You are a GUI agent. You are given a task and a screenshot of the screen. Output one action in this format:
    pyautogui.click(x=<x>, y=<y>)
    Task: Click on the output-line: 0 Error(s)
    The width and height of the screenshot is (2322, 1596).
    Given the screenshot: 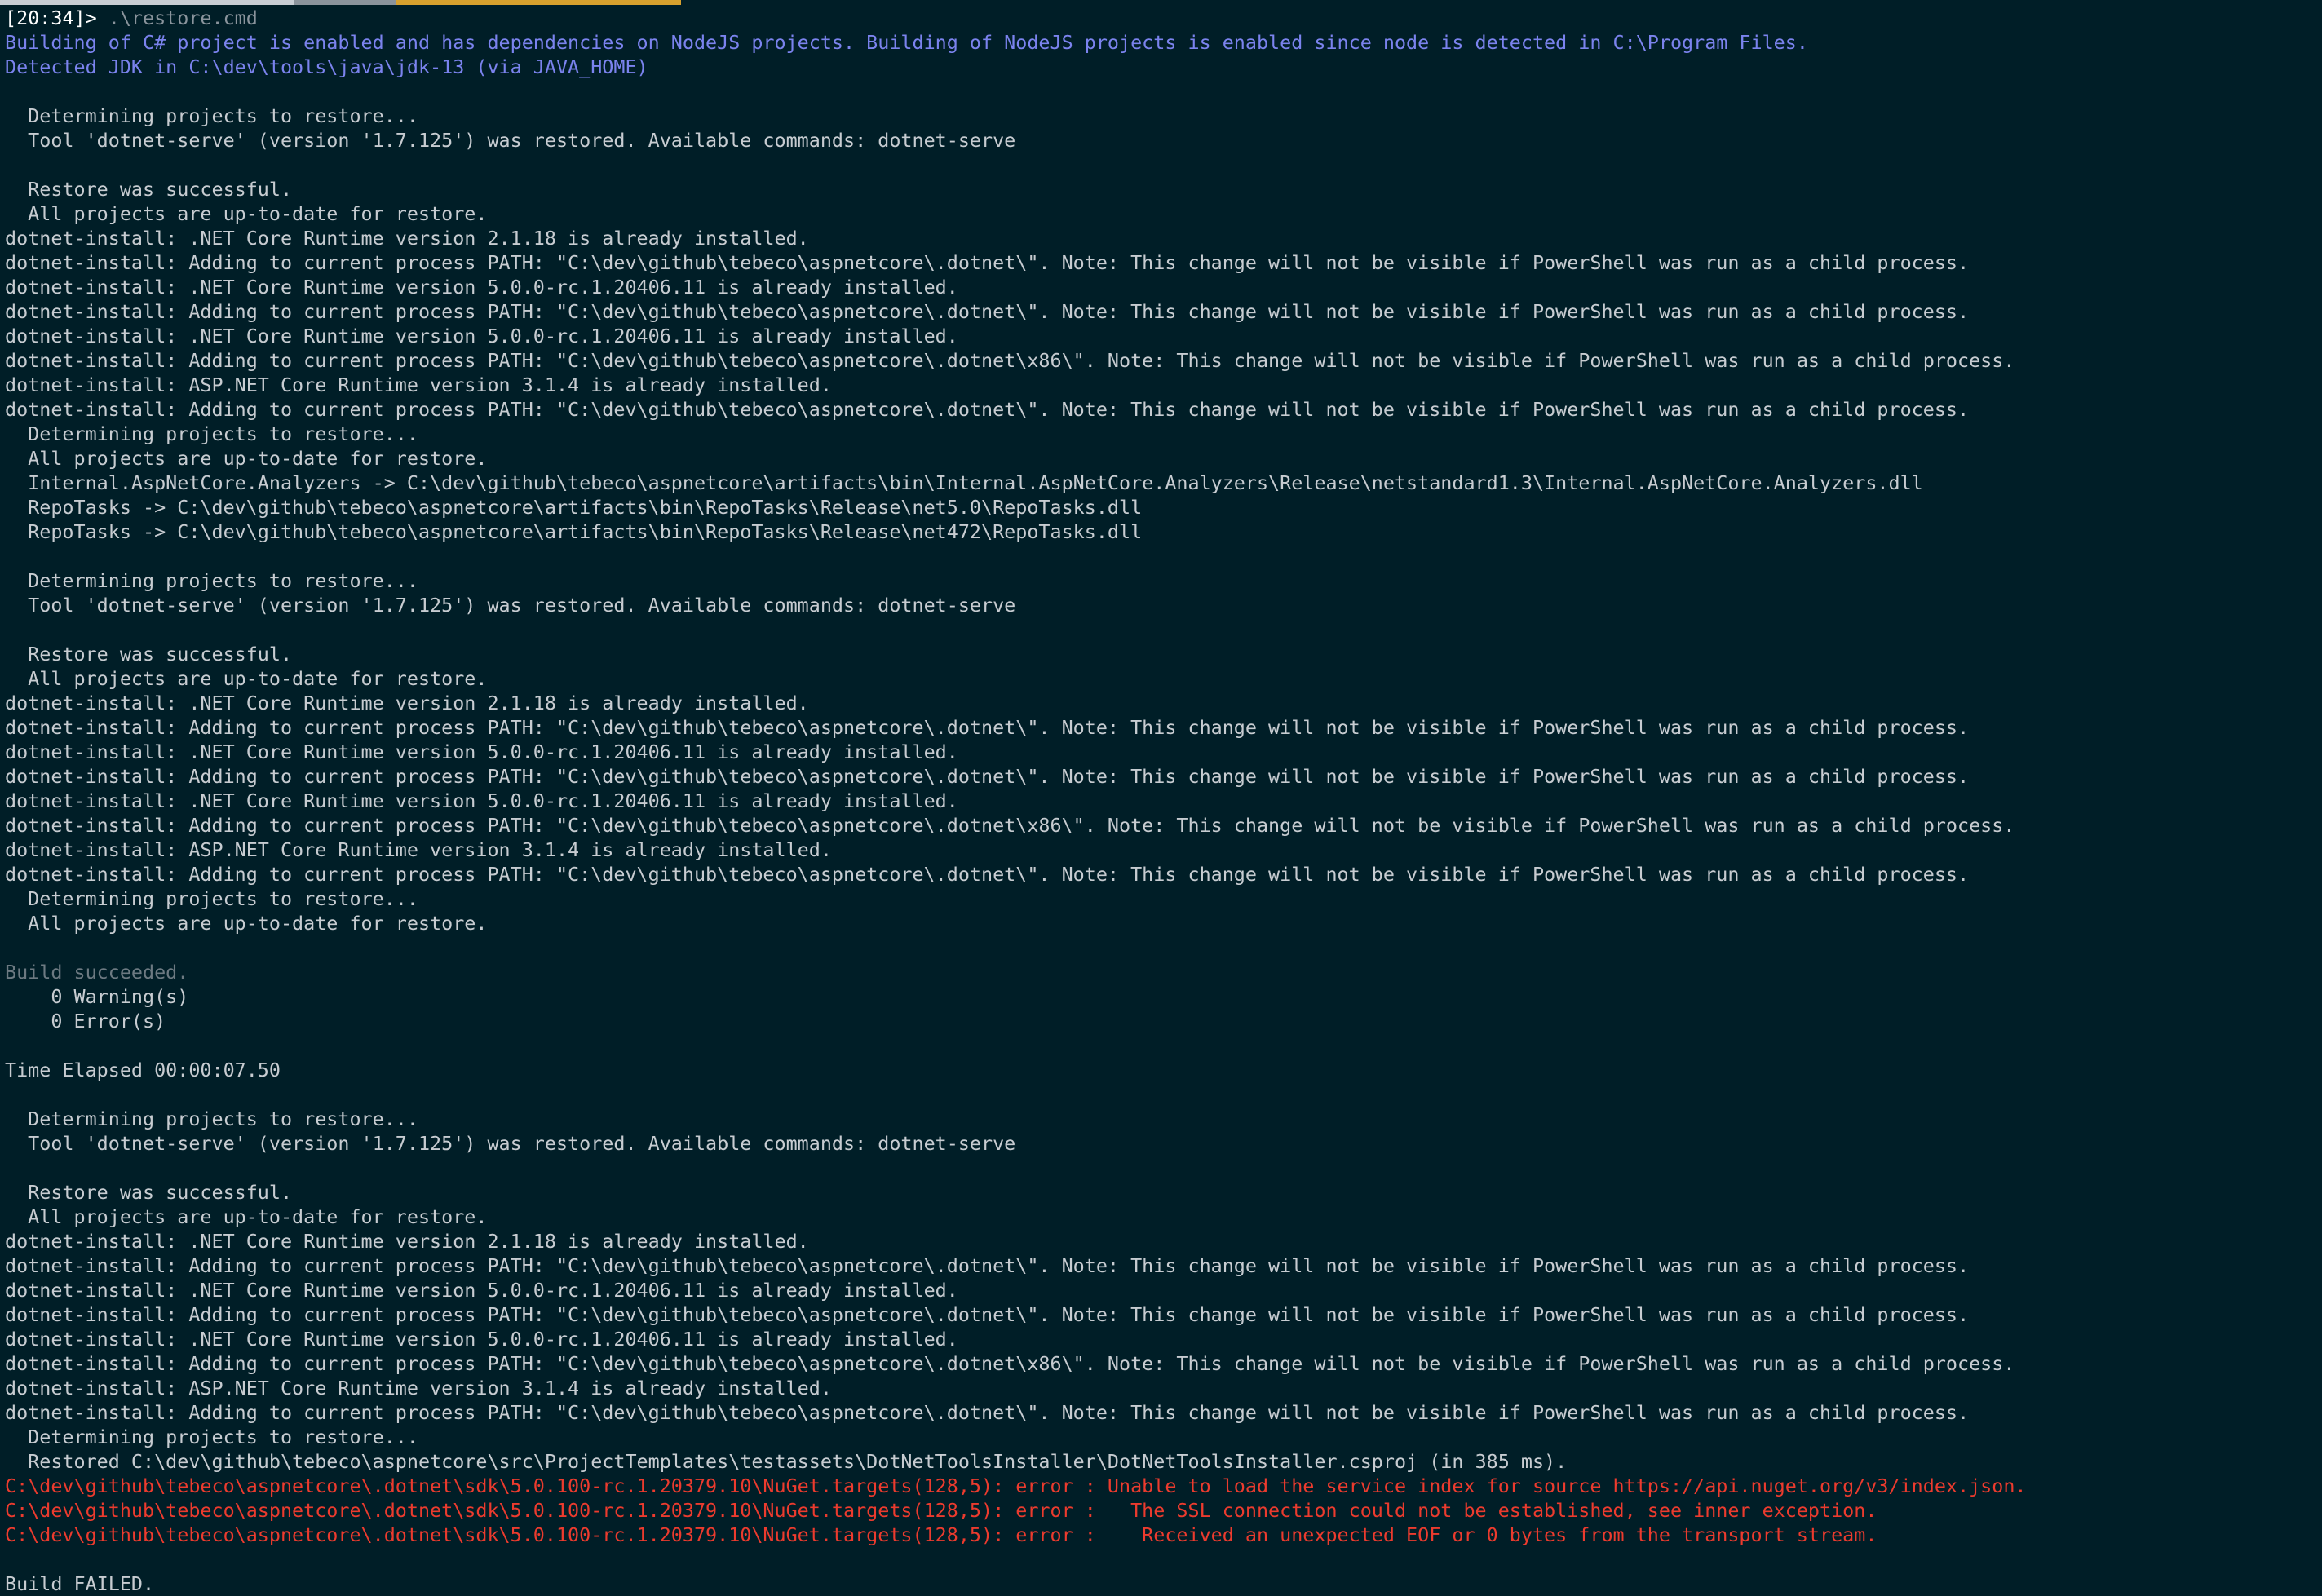 What is the action you would take?
    pyautogui.click(x=86, y=1021)
    